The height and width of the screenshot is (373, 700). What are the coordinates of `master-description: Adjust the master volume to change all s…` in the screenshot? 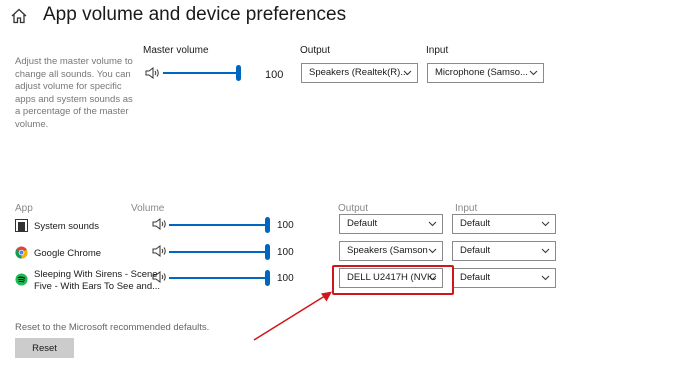 It's located at (74, 93).